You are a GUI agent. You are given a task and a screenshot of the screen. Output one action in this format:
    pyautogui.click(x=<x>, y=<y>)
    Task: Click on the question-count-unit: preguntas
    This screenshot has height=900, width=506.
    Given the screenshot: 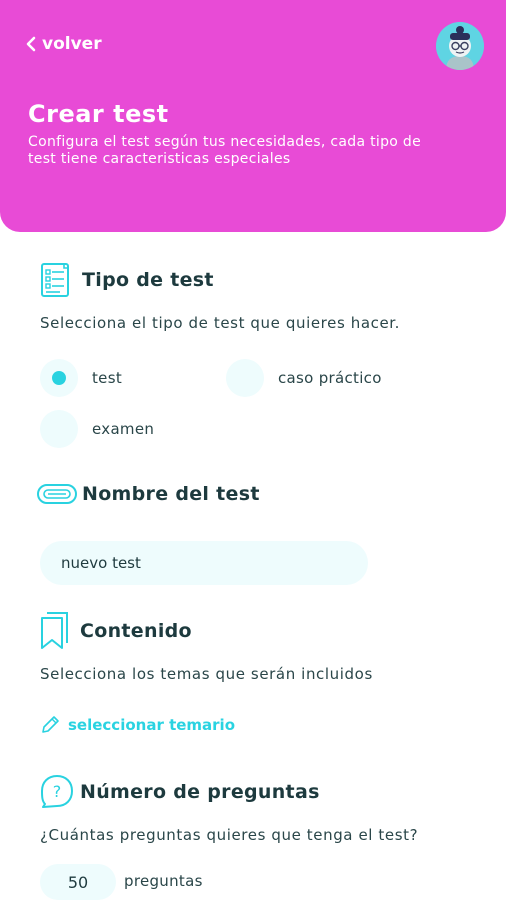 What is the action you would take?
    pyautogui.click(x=163, y=881)
    